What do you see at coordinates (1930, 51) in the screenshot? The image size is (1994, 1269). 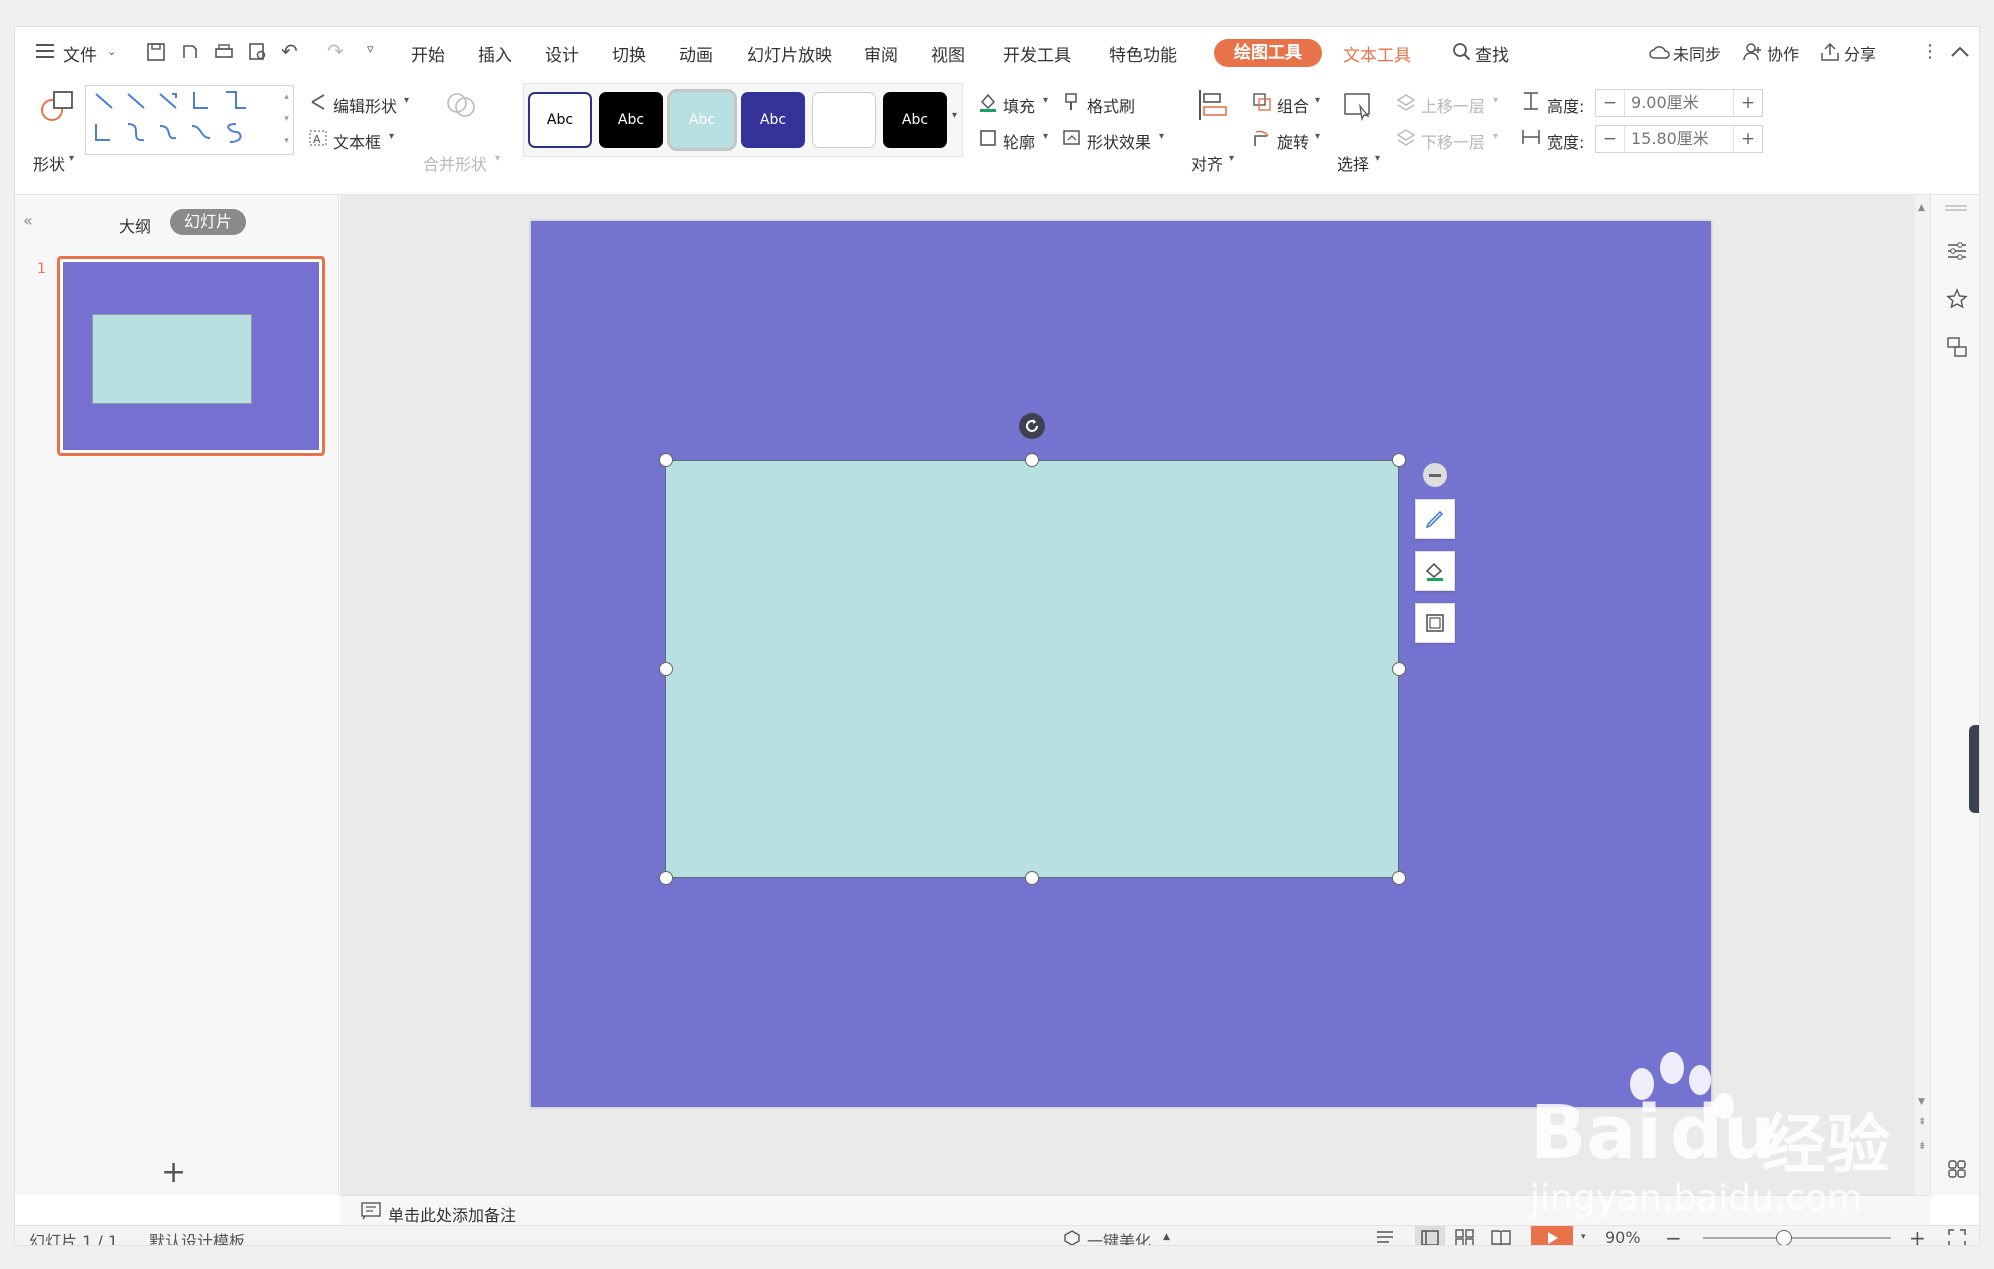 I see `more-options-icon: ⋮` at bounding box center [1930, 51].